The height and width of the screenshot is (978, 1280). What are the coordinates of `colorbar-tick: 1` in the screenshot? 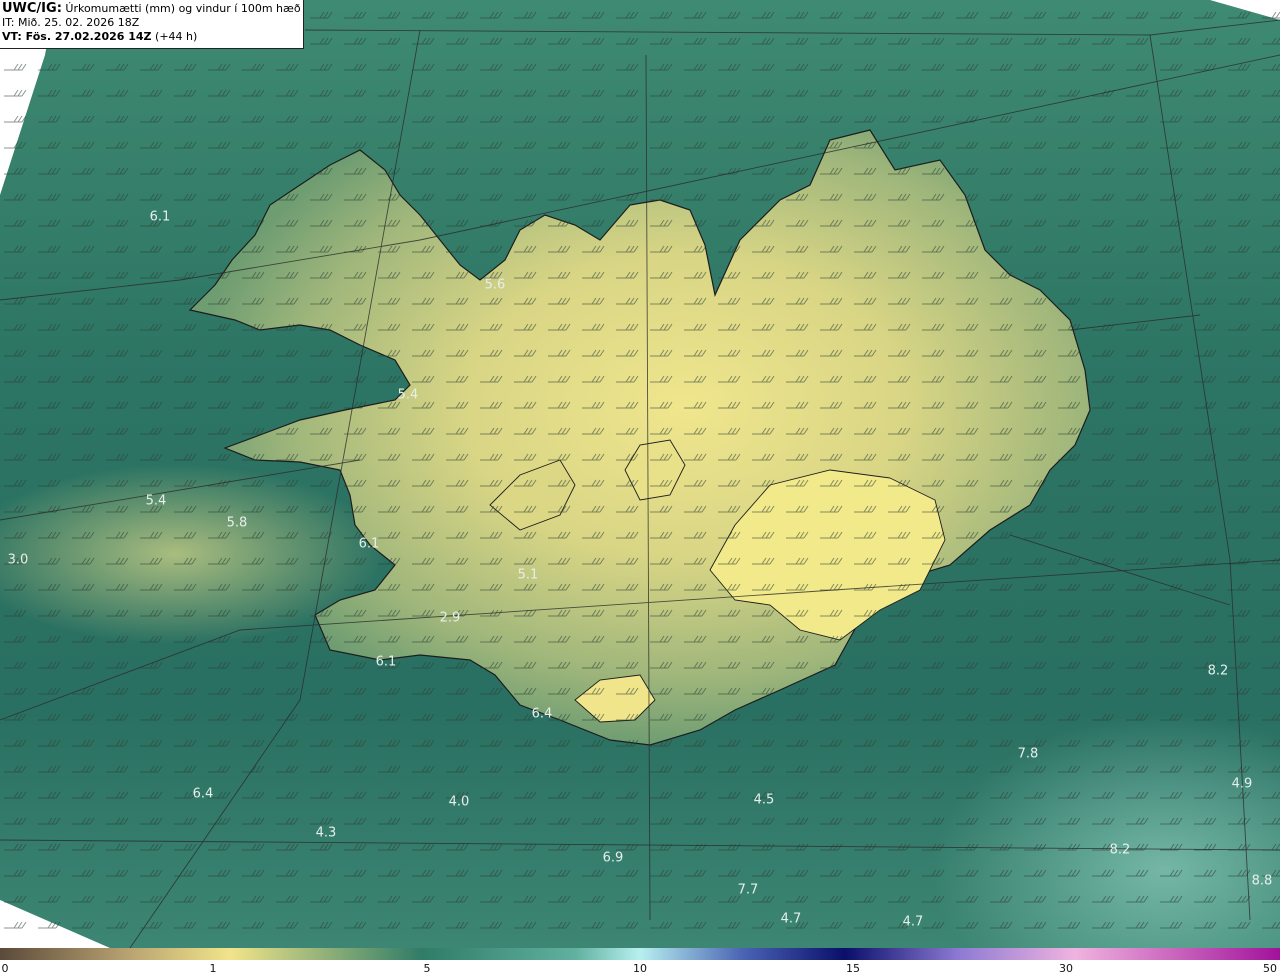 It's located at (213, 968).